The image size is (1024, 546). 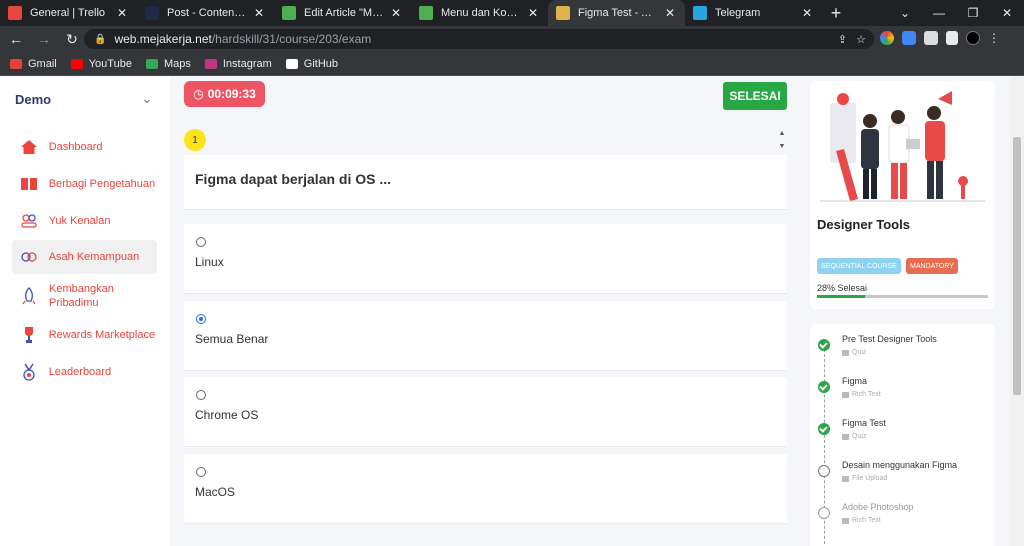 I want to click on sidebar-item-label: Kembangkan Pribadimu, so click(x=81, y=296).